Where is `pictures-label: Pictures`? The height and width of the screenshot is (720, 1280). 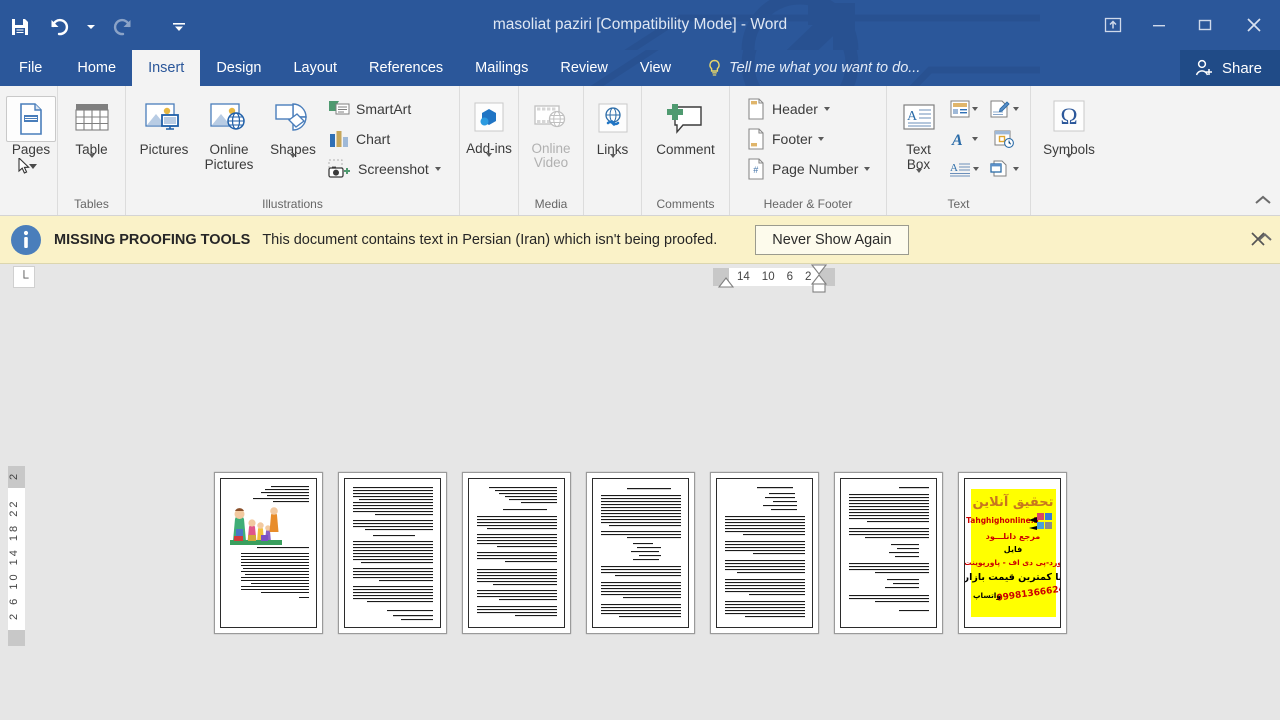 pictures-label: Pictures is located at coordinates (164, 149).